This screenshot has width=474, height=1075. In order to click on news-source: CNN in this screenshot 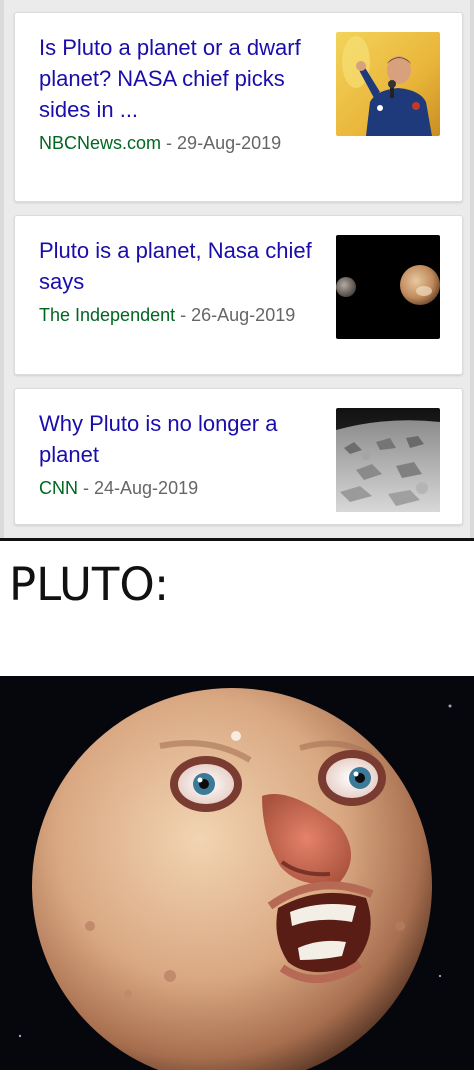, I will do `click(58, 488)`.